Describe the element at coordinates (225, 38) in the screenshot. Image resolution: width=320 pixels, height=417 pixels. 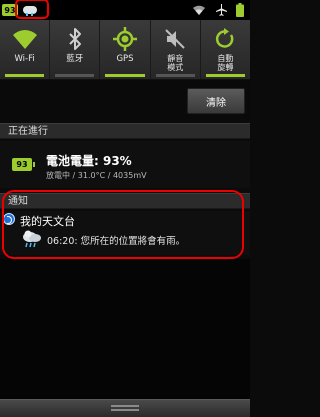
I see `rotate-icon` at that location.